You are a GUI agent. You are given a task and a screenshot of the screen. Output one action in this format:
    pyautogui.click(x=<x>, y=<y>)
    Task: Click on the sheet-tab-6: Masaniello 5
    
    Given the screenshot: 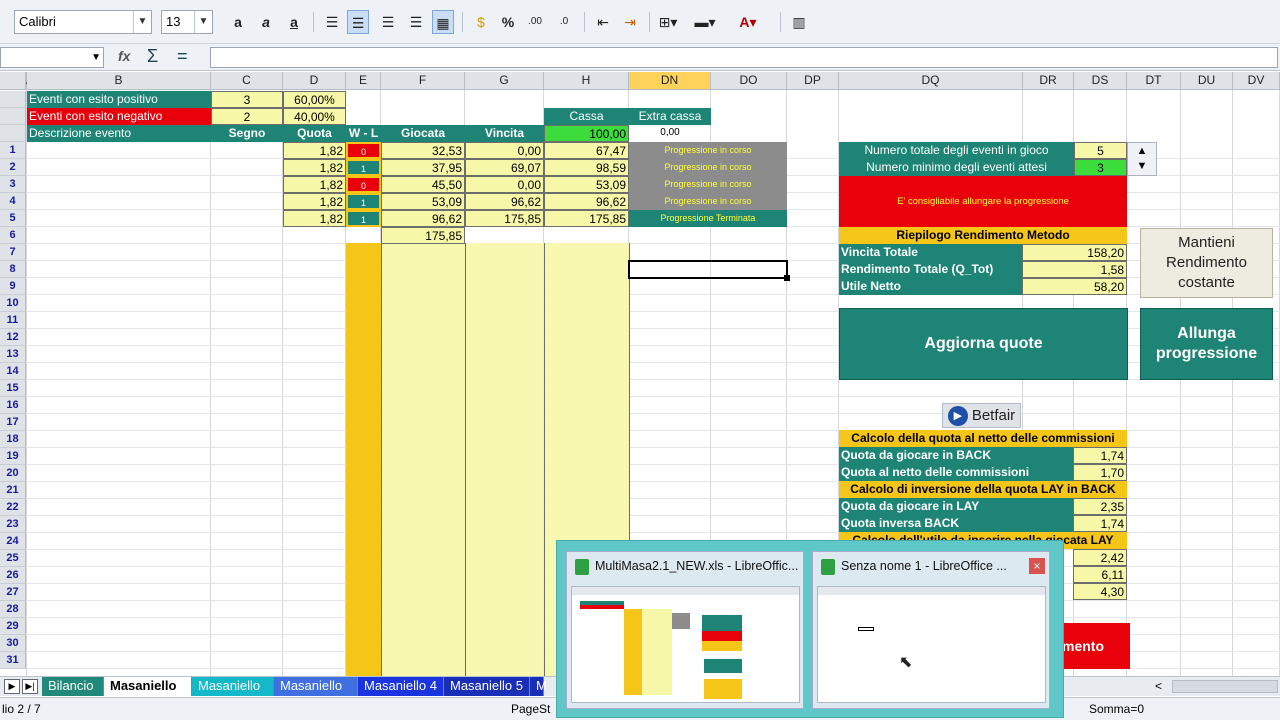 What is the action you would take?
    pyautogui.click(x=487, y=686)
    